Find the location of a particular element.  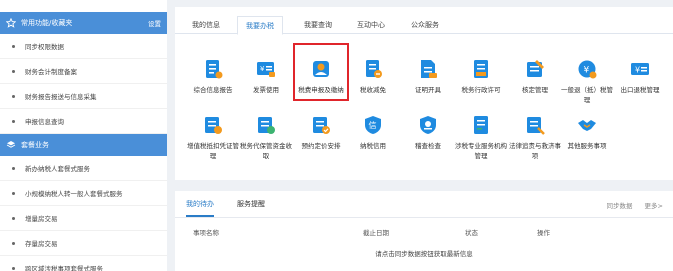

col-action: 操作 is located at coordinates (543, 233).